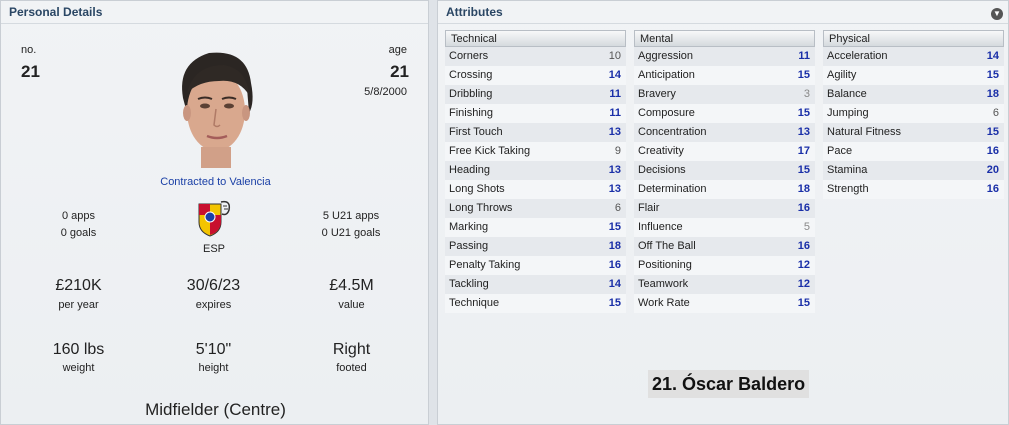 Image resolution: width=1009 pixels, height=425 pixels. What do you see at coordinates (724, 303) in the screenshot?
I see `attribute-row: Work Rate 15` at bounding box center [724, 303].